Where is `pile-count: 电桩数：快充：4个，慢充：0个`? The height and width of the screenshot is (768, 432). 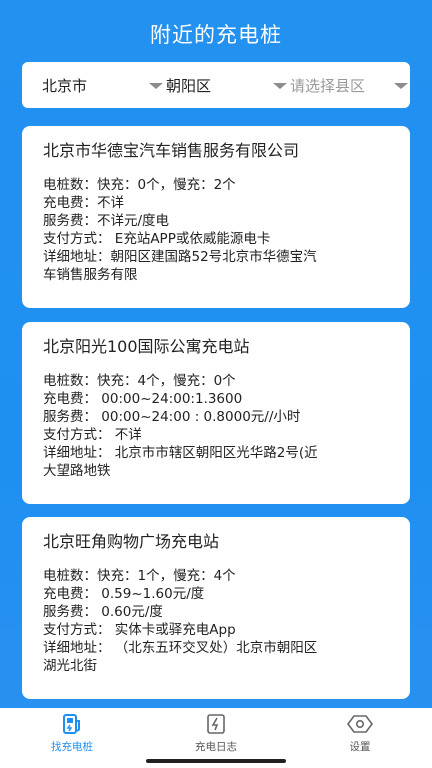
pile-count: 电桩数：快充：4个，慢充：0个 is located at coordinates (139, 381).